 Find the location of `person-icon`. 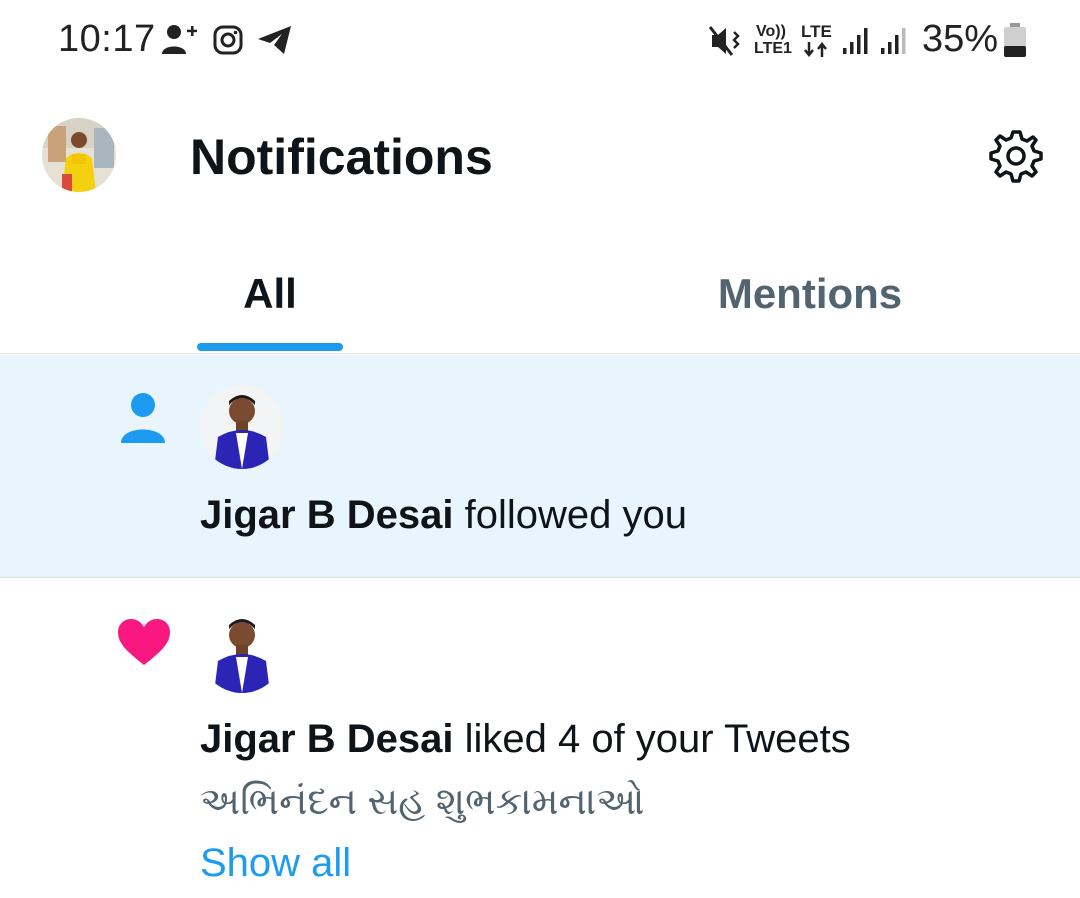

person-icon is located at coordinates (143, 418).